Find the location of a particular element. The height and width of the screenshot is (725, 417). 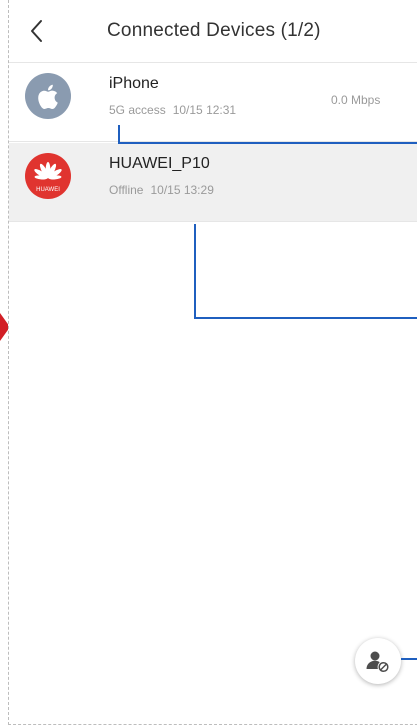

blocked-users-button is located at coordinates (378, 661).